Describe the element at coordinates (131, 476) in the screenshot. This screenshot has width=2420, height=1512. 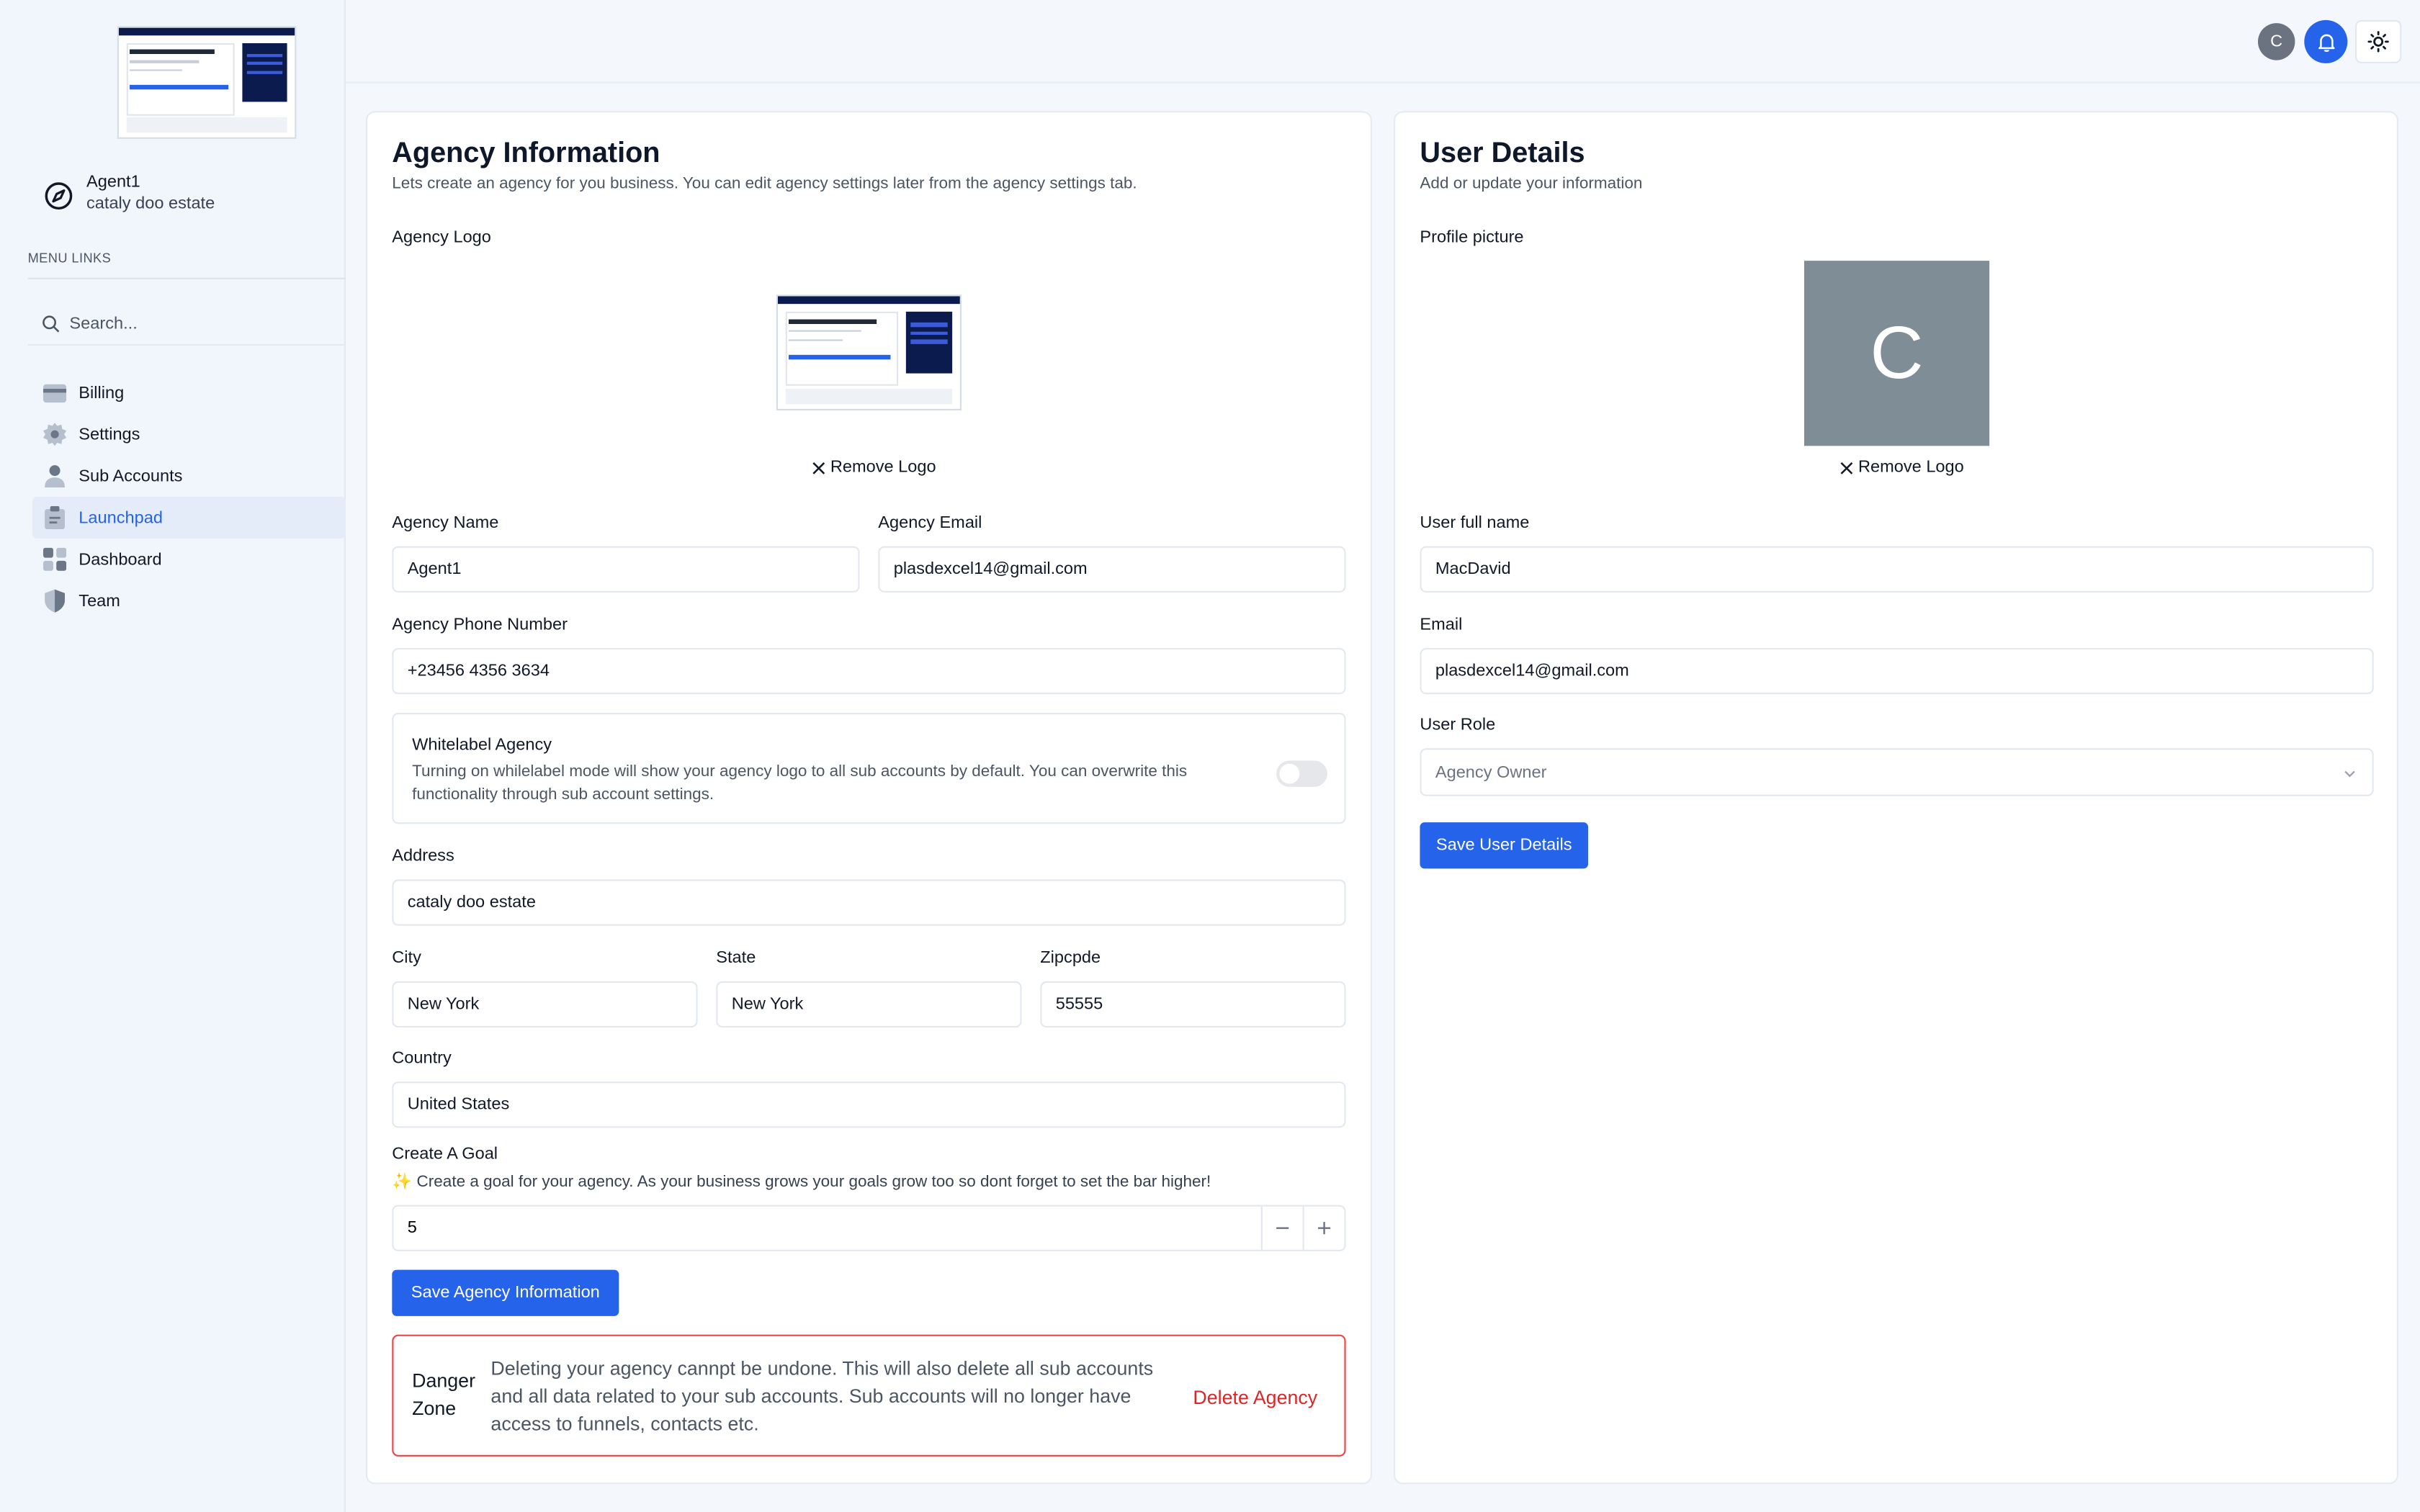
I see `sidebar-item-label: Sub Accounts` at that location.